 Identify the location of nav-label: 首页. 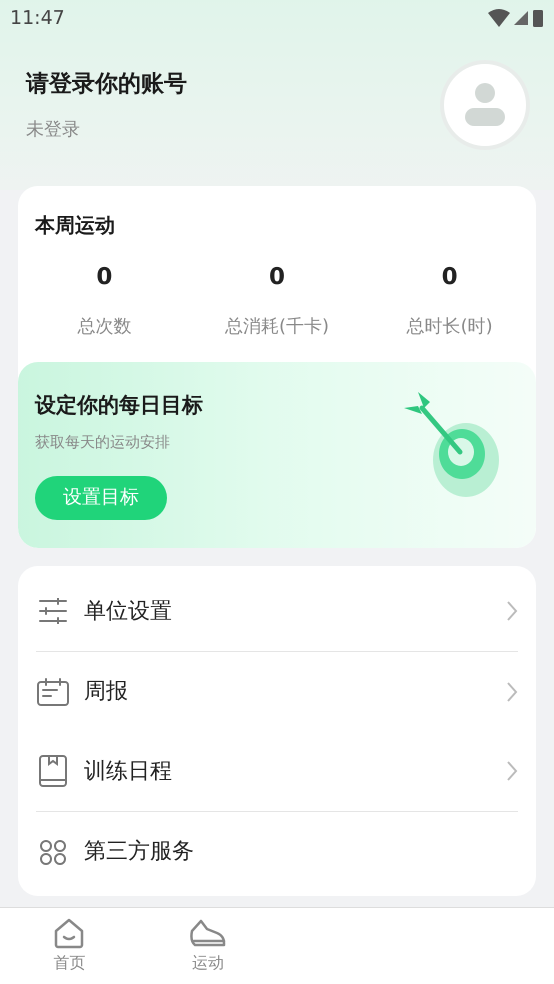
(69, 963).